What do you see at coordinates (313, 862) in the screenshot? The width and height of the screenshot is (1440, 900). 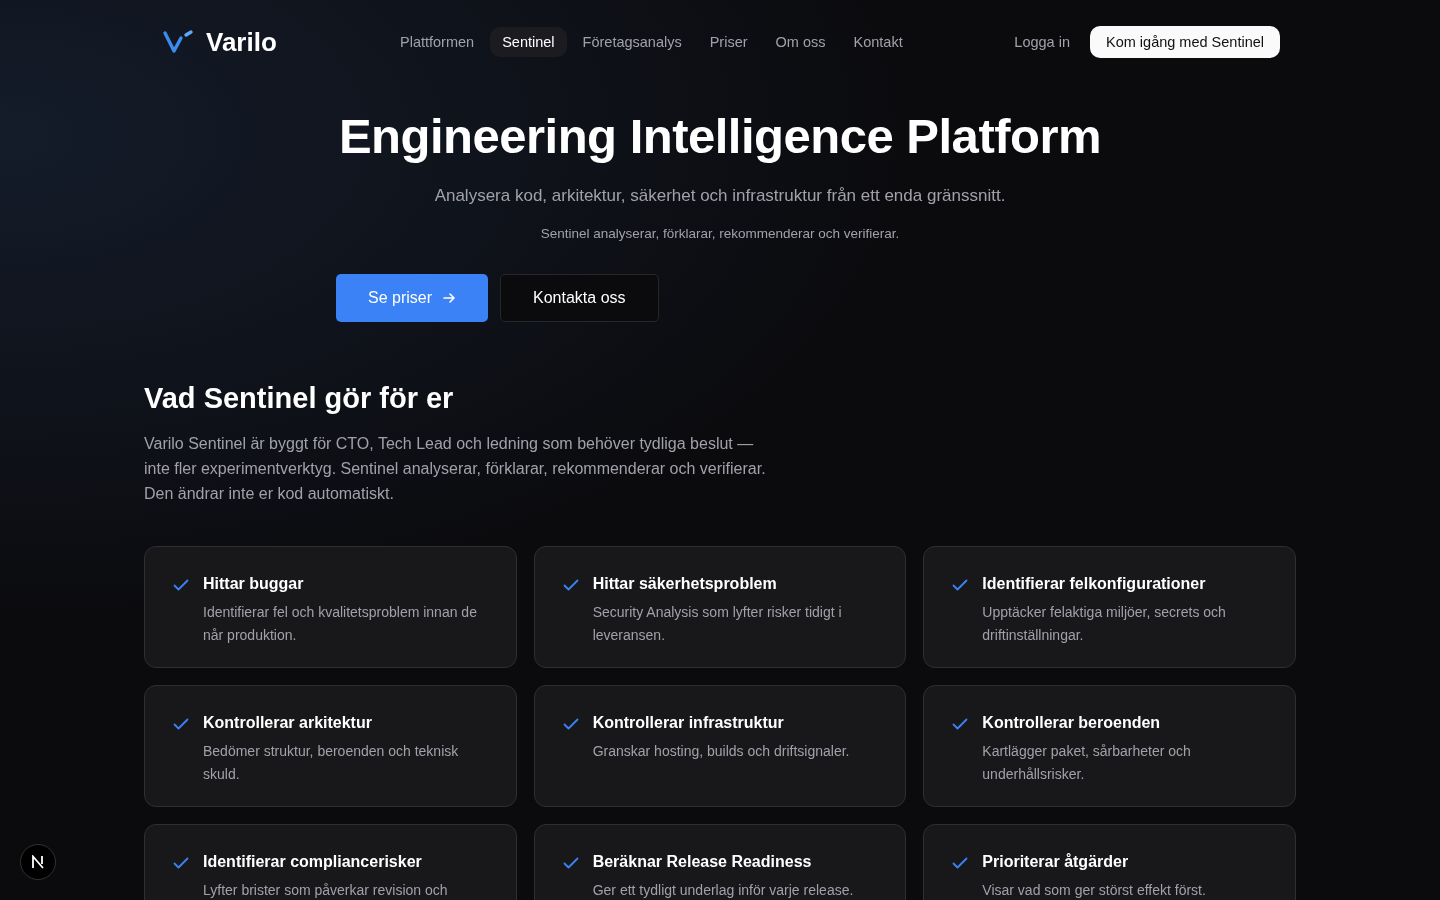 I see `feature-title: Identifierar compliancerisker` at bounding box center [313, 862].